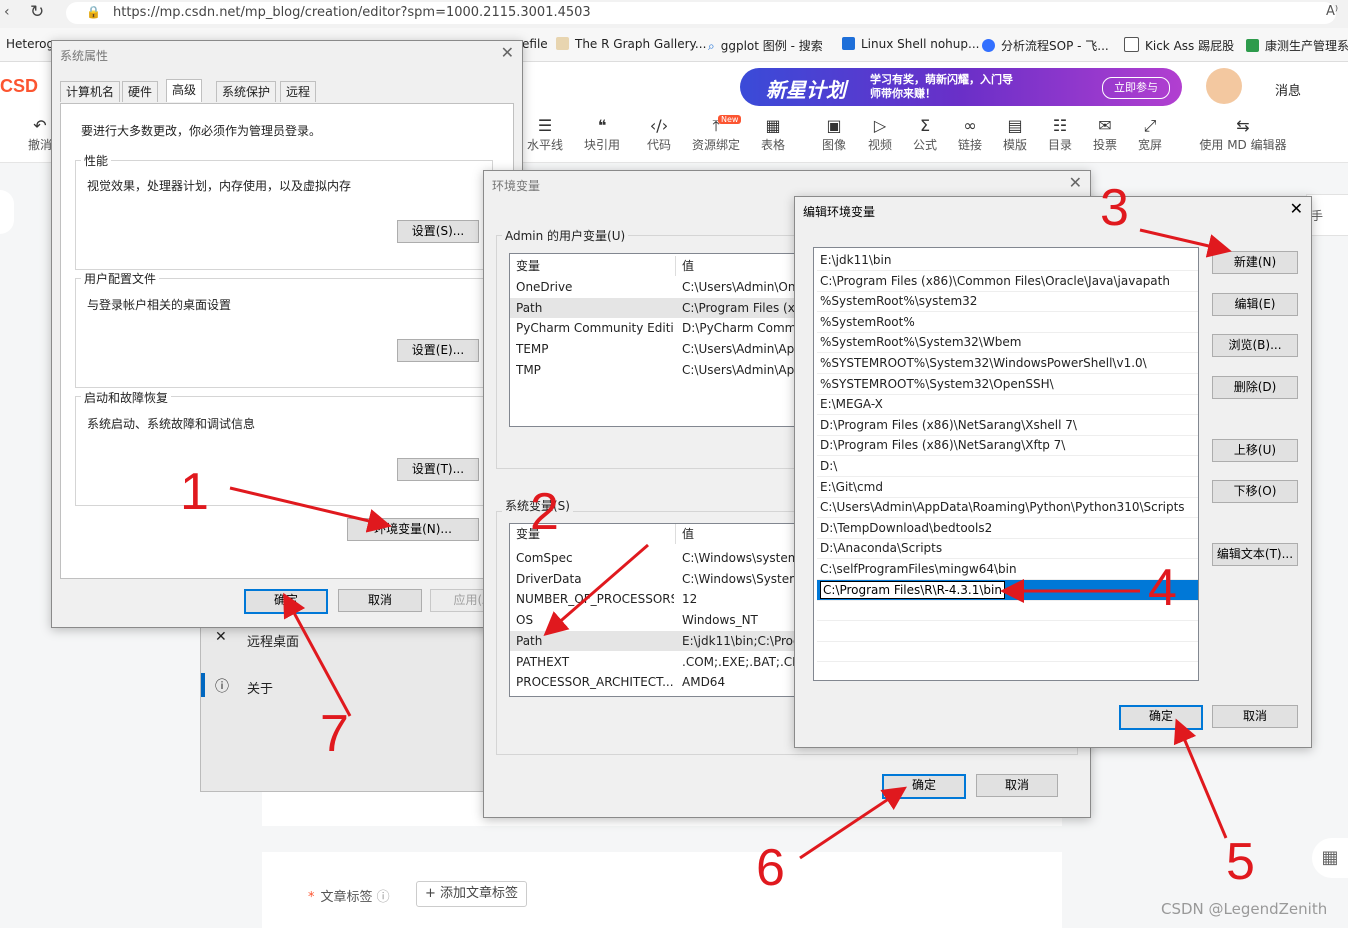  What do you see at coordinates (1114, 208) in the screenshot?
I see `annotation-number-3: 3` at bounding box center [1114, 208].